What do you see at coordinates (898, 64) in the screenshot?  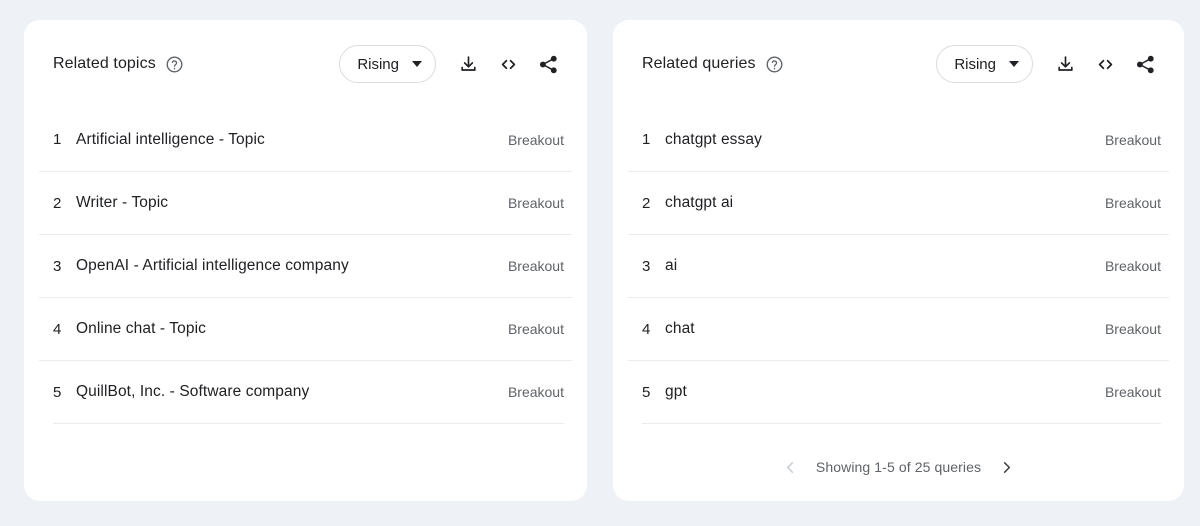 I see `panel-header: Related queries Rising` at bounding box center [898, 64].